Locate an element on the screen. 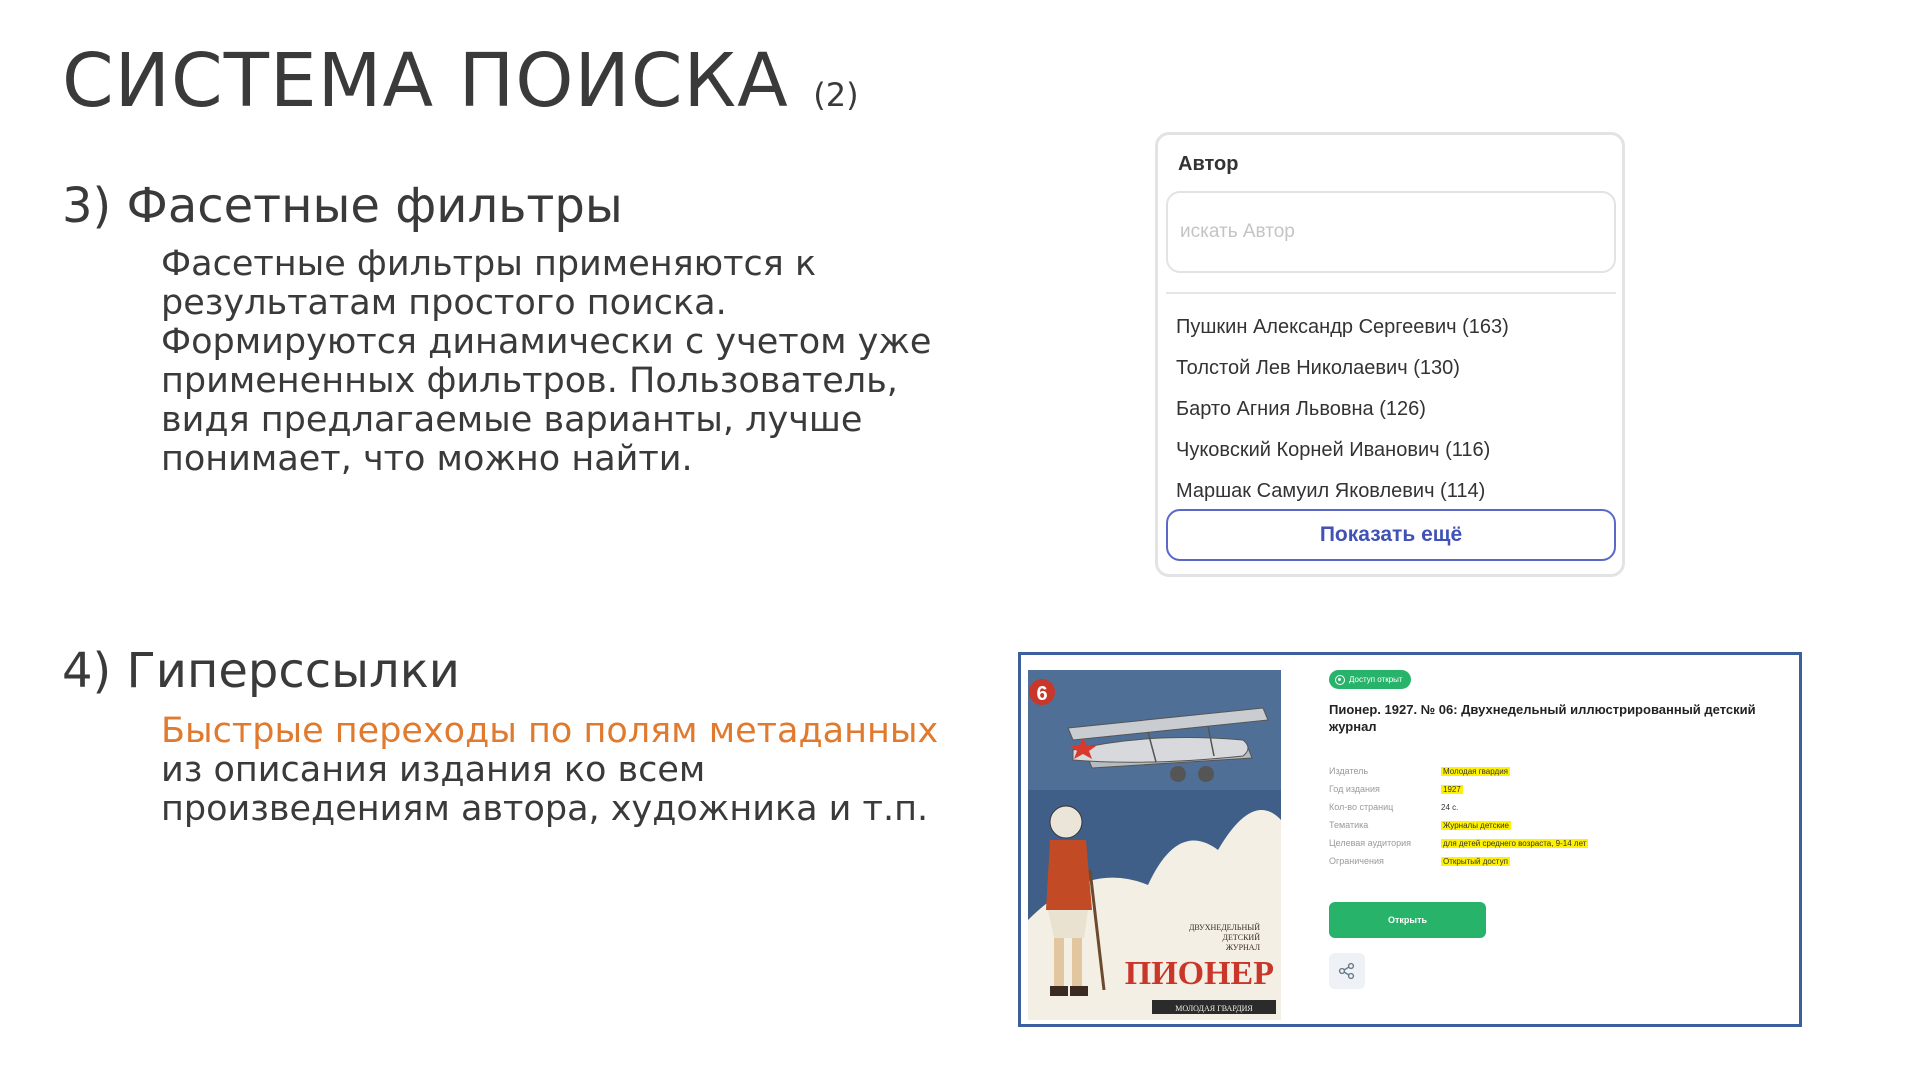 This screenshot has height=1080, width=1920. slide-title-suffix: (2) is located at coordinates (836, 95).